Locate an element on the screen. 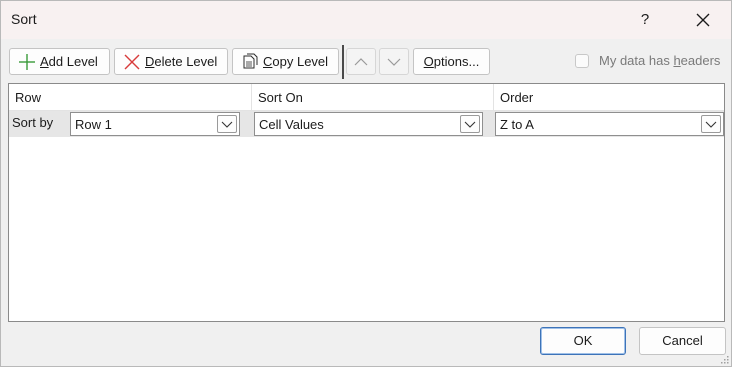 The image size is (732, 367). close-button is located at coordinates (703, 20).